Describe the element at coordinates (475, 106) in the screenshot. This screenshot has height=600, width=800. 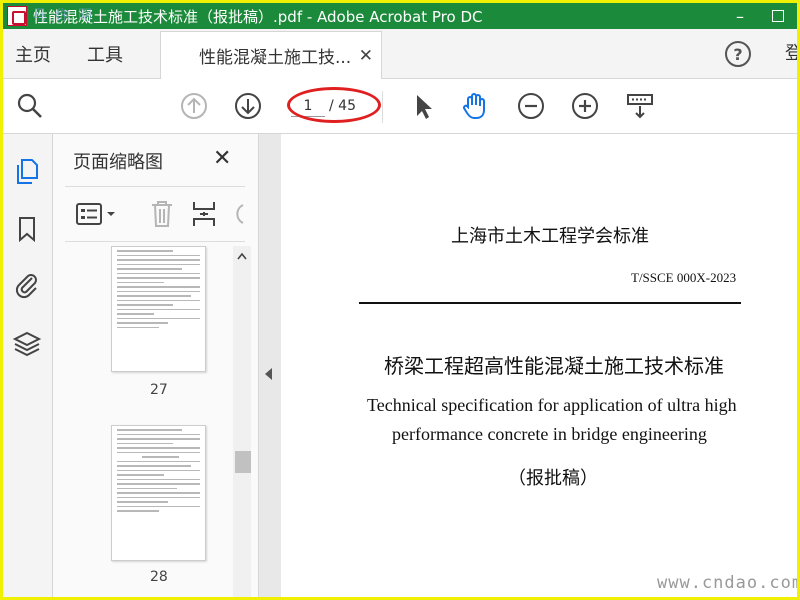
I see `hand-tool-icon` at that location.